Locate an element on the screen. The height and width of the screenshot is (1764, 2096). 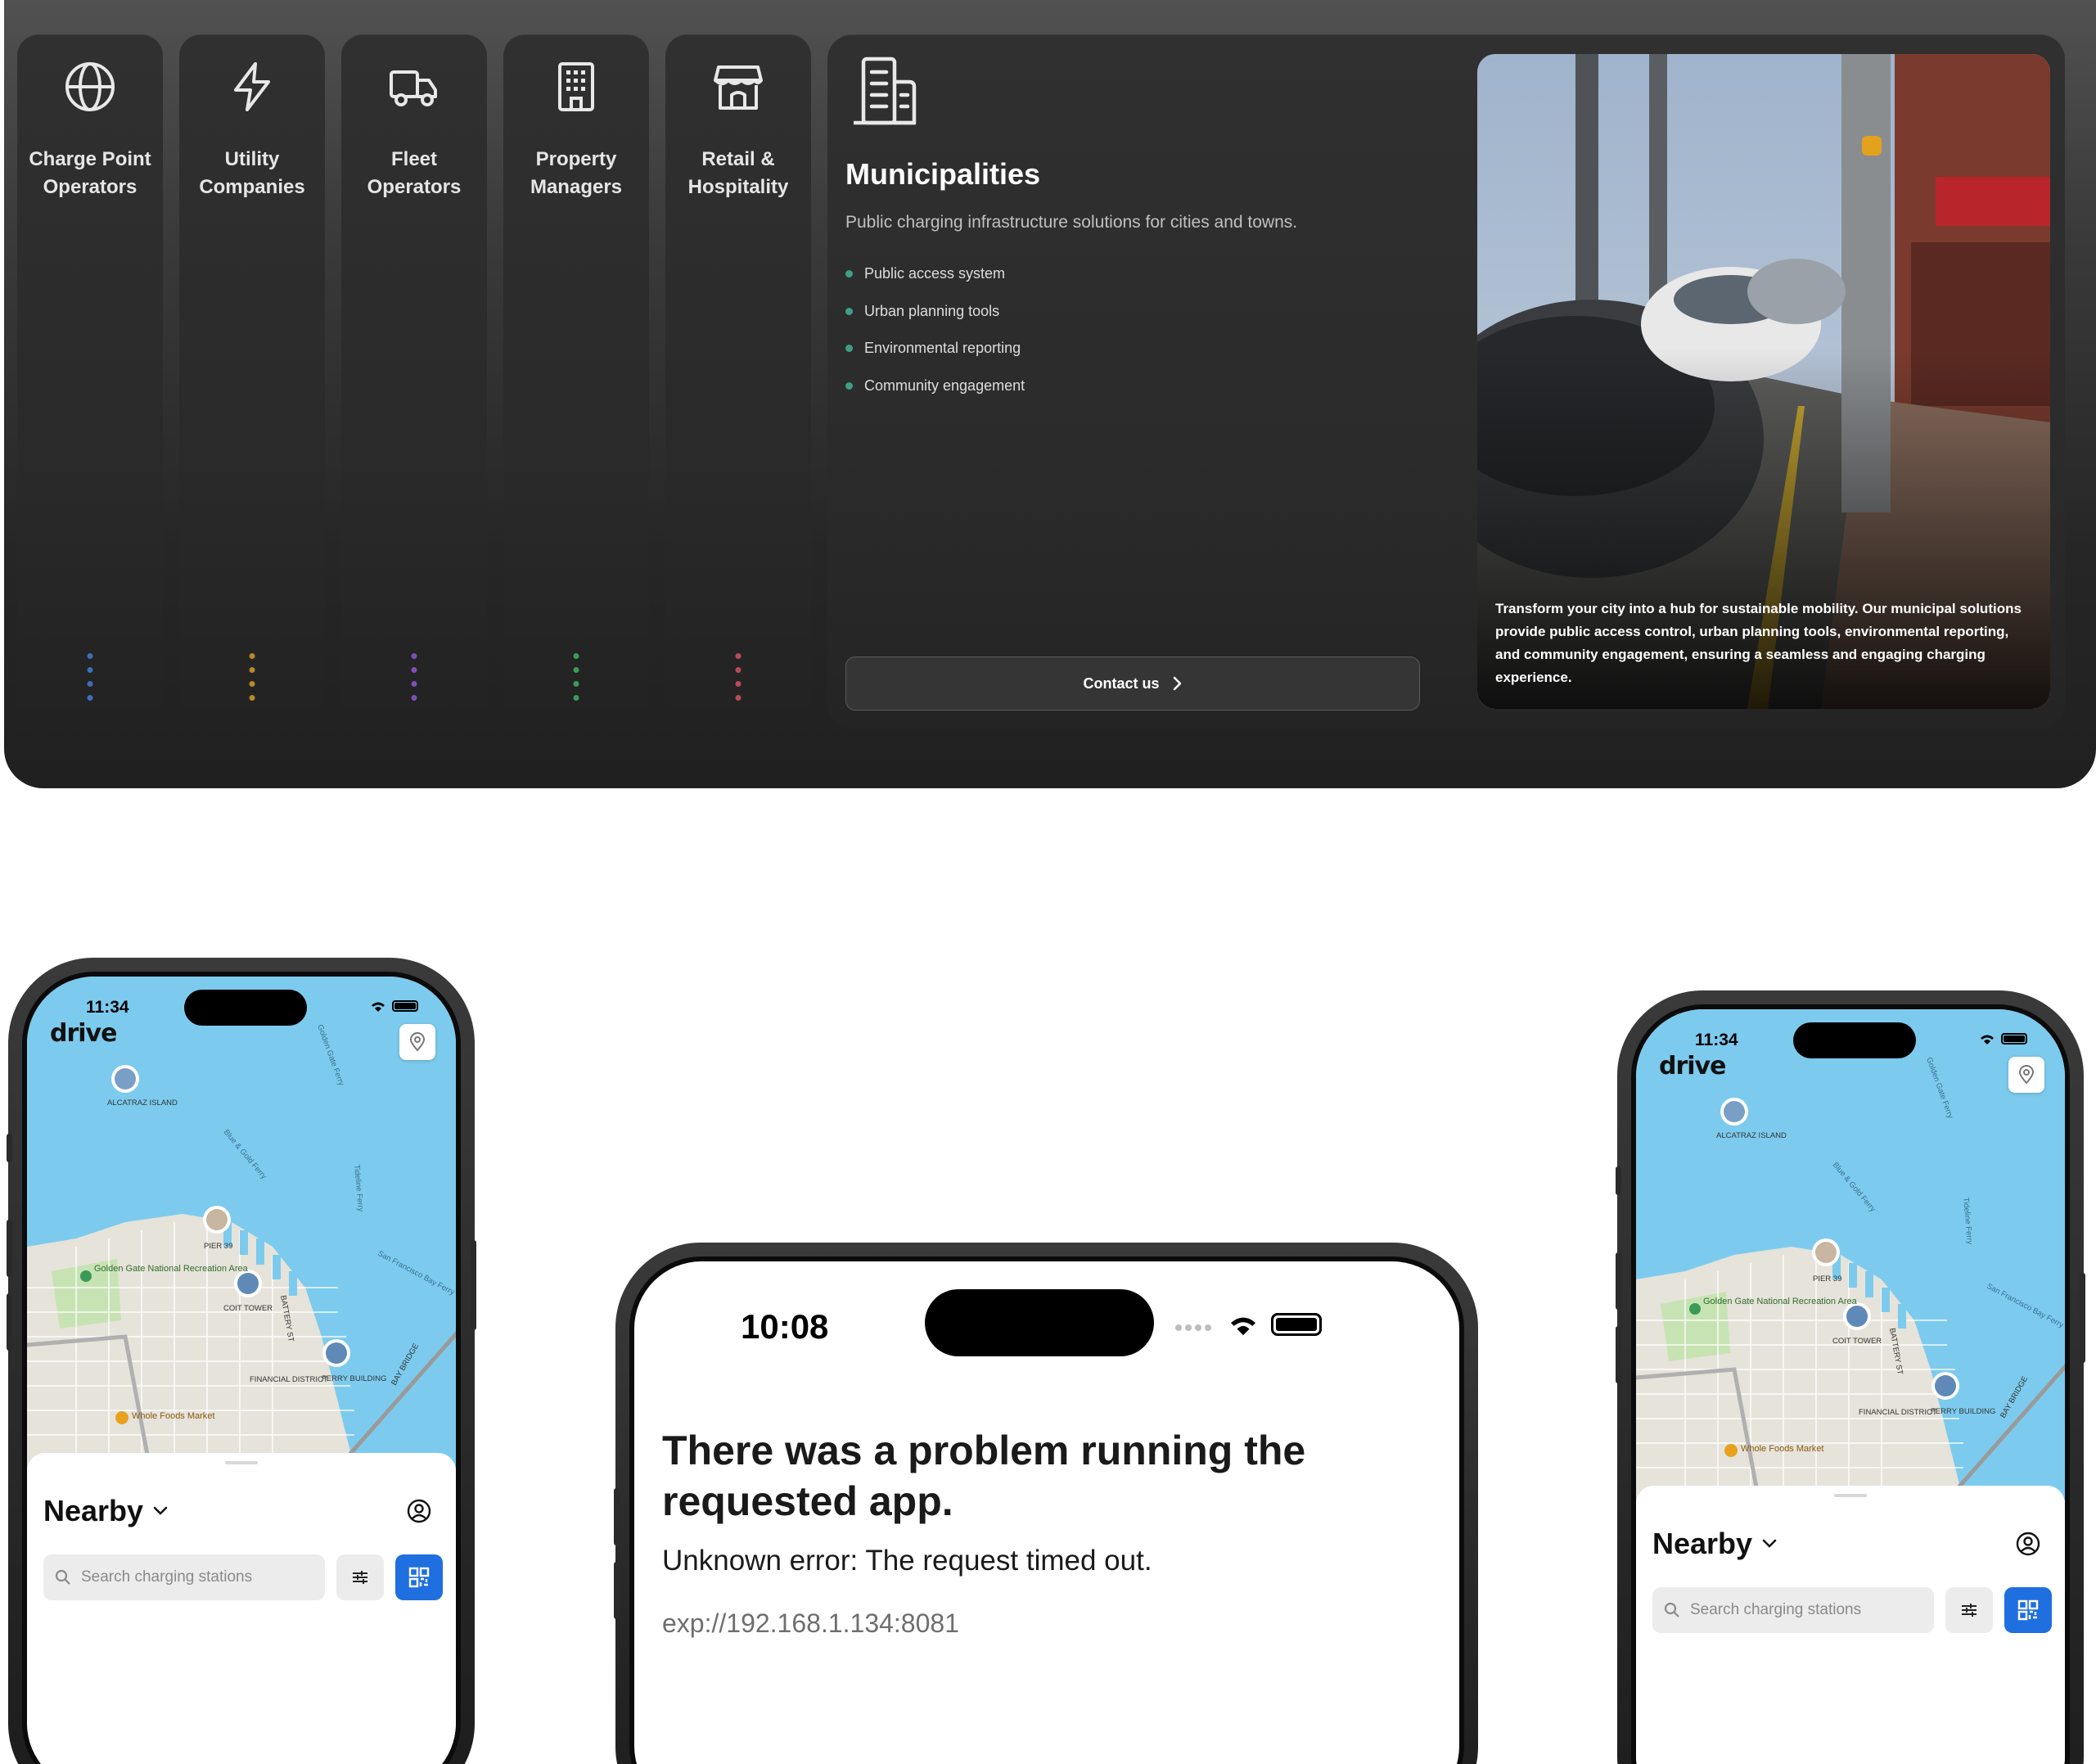
map-label: Golden Gate National Recreation Area is located at coordinates (171, 1269).